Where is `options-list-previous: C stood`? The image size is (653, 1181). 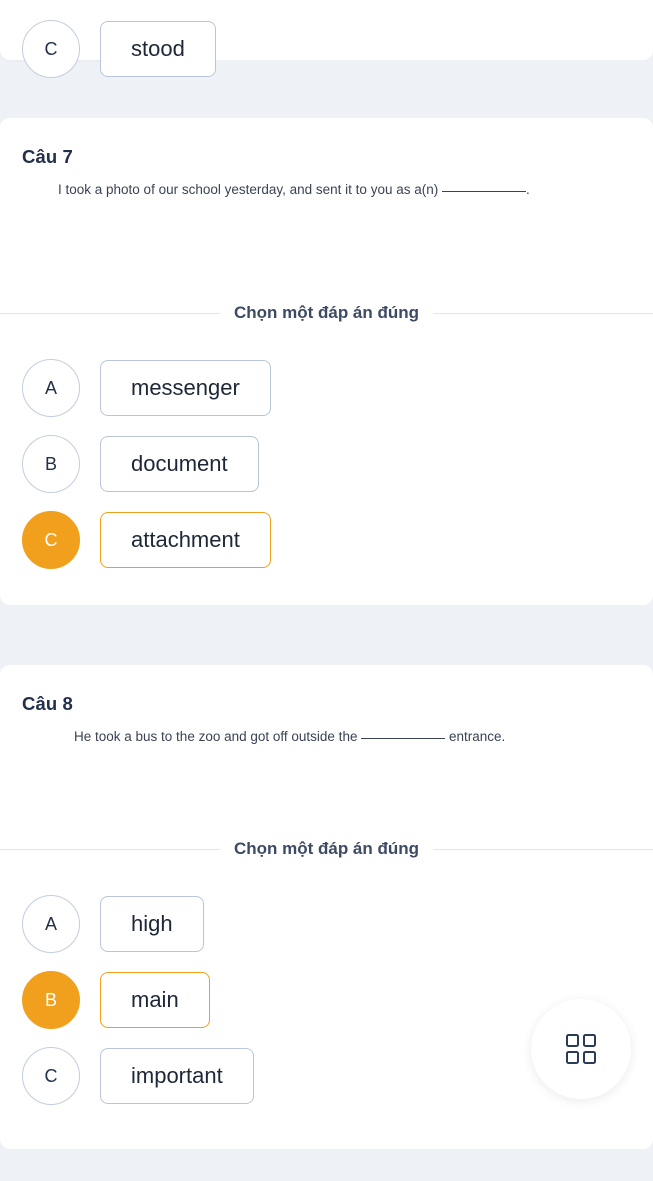 options-list-previous: C stood is located at coordinates (119, 58).